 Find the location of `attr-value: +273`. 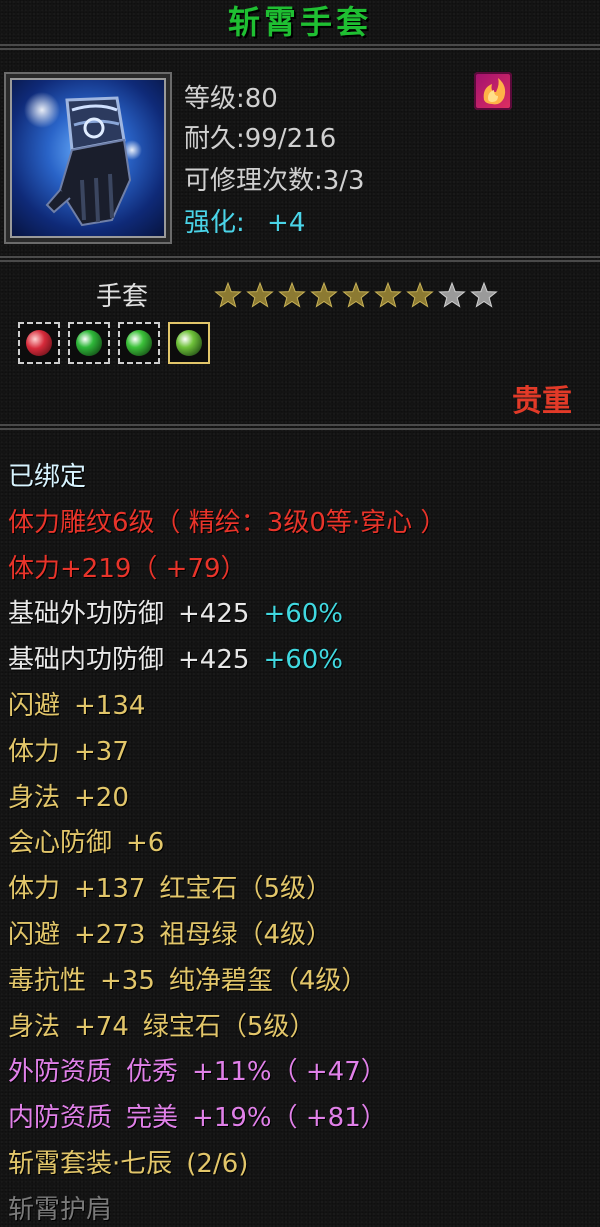

attr-value: +273 is located at coordinates (110, 935).